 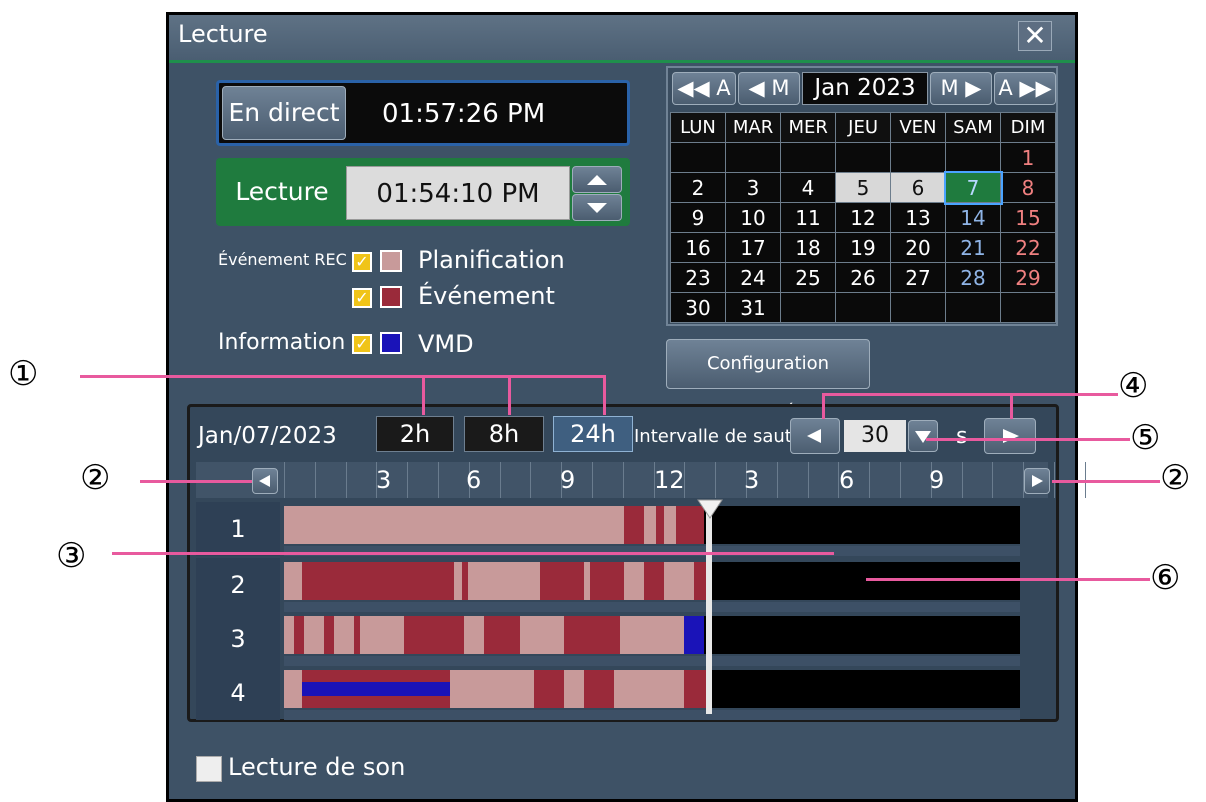 I want to click on calendar-day: 4, so click(x=808, y=187).